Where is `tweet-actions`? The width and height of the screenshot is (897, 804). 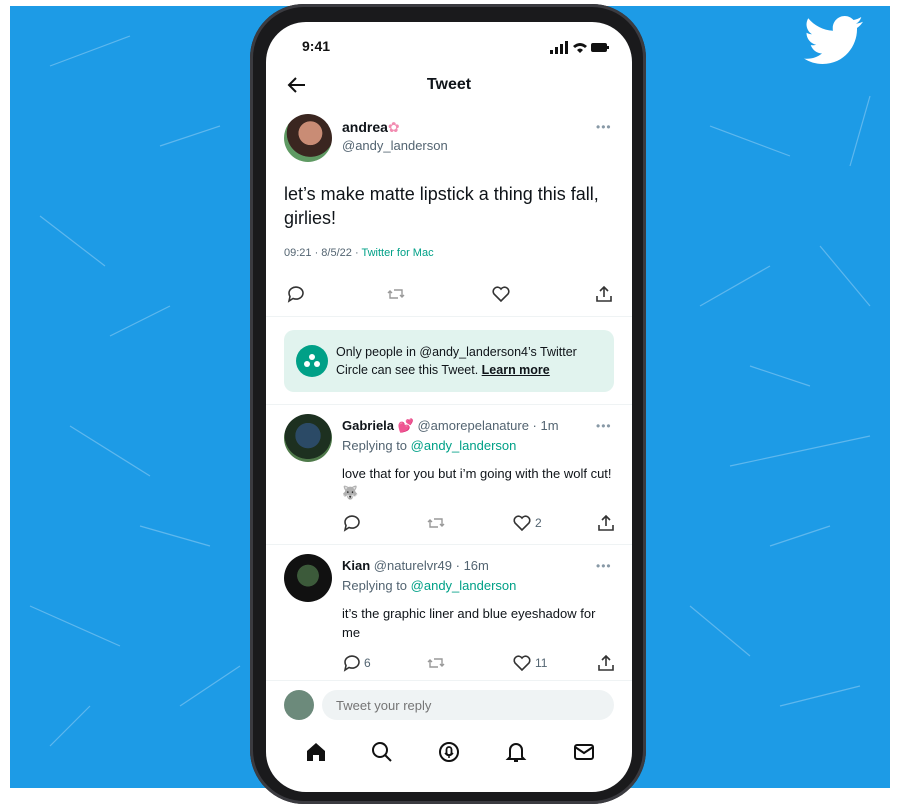
tweet-actions is located at coordinates (449, 295).